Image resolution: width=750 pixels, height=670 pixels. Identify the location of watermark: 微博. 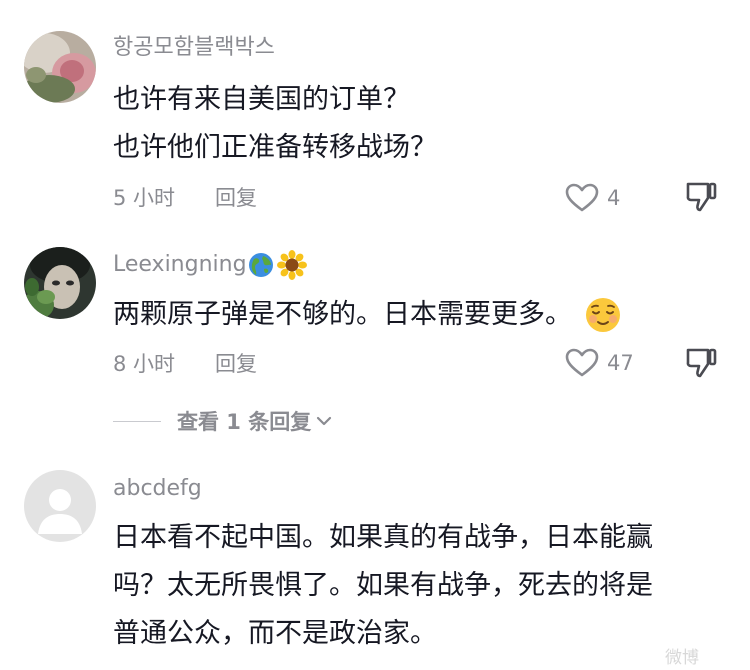
(682, 658).